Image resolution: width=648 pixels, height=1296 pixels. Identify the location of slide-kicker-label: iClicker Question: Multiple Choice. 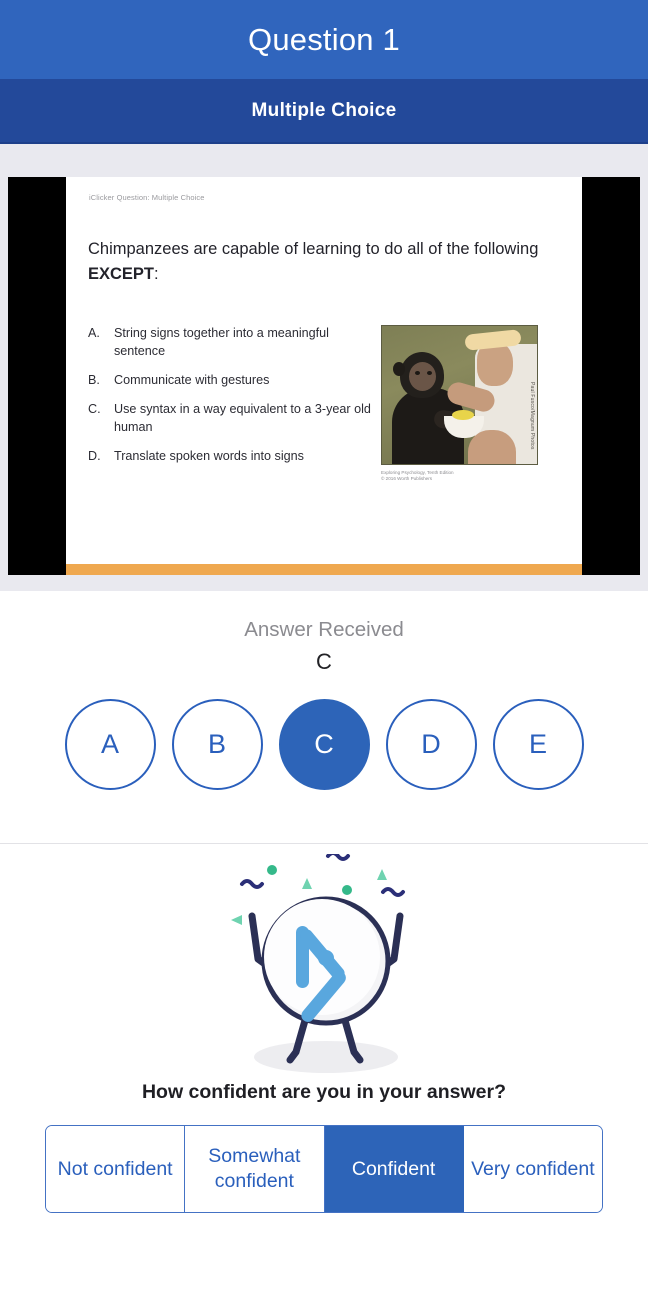
(147, 197).